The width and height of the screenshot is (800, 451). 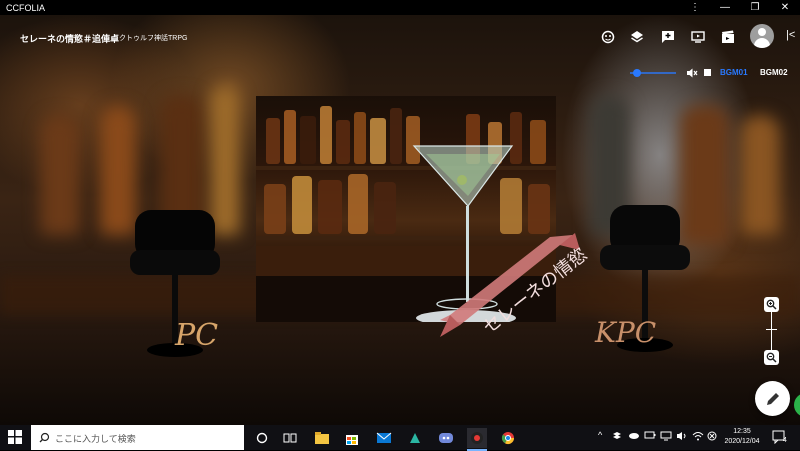 What do you see at coordinates (637, 37) in the screenshot?
I see `layers-icon` at bounding box center [637, 37].